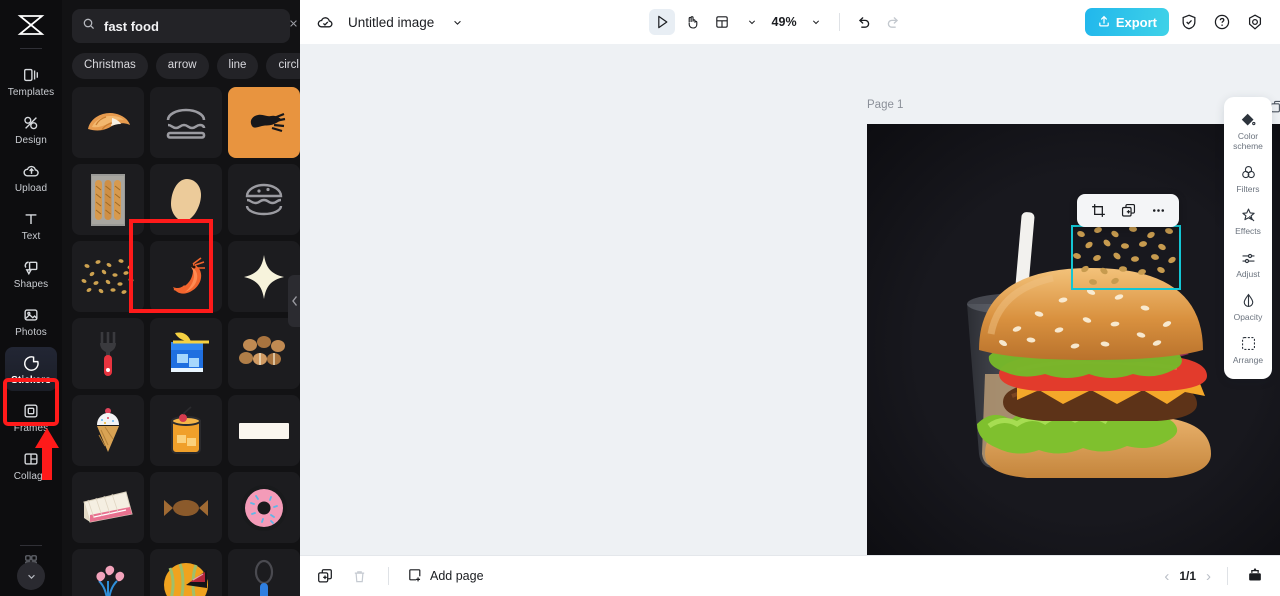 The width and height of the screenshot is (1280, 596). What do you see at coordinates (722, 22) in the screenshot?
I see `layout-icon` at bounding box center [722, 22].